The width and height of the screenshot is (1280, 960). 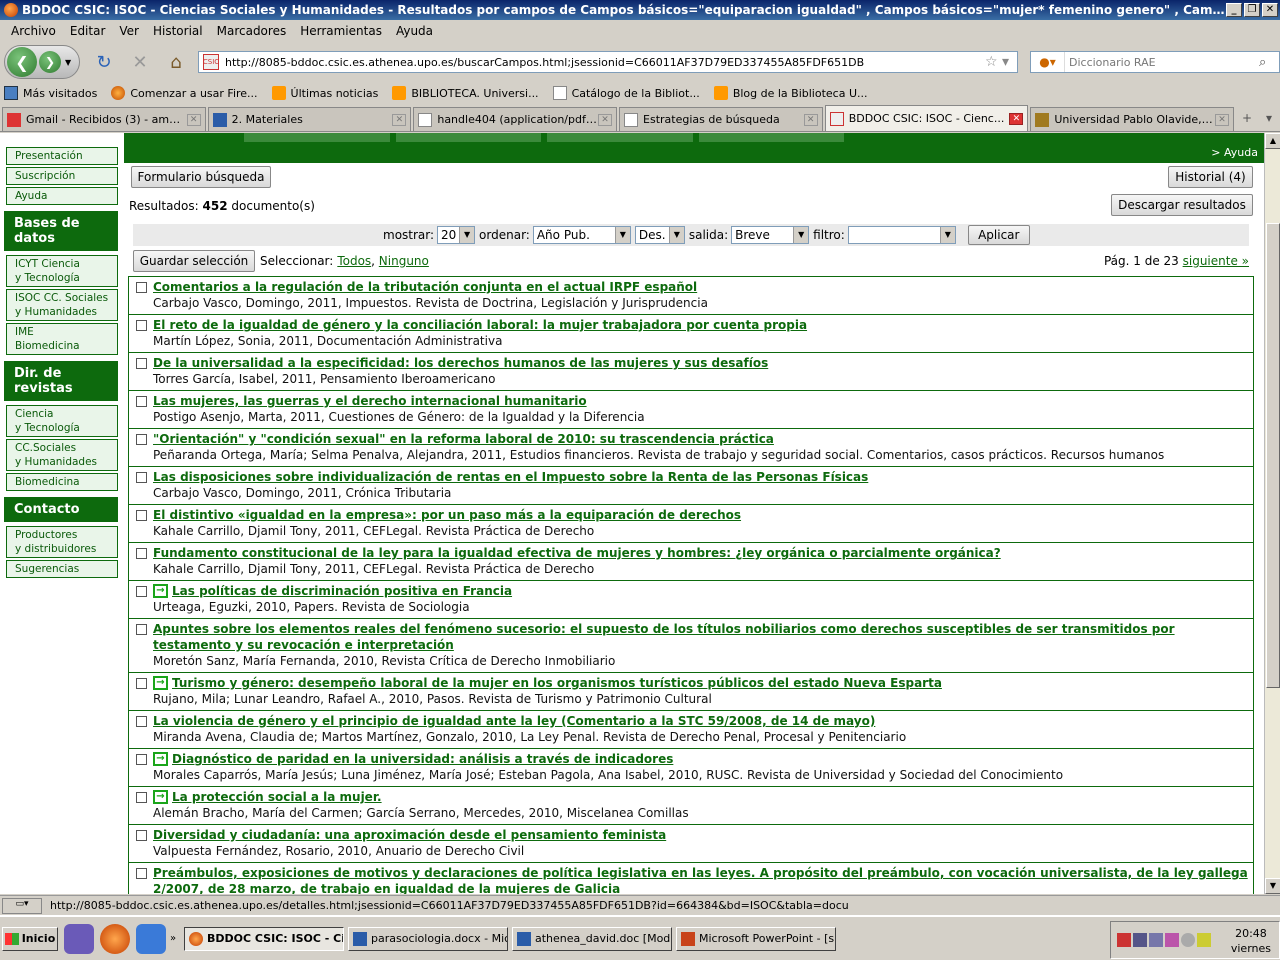 What do you see at coordinates (22, 62) in the screenshot?
I see `back-button-icon: ❮` at bounding box center [22, 62].